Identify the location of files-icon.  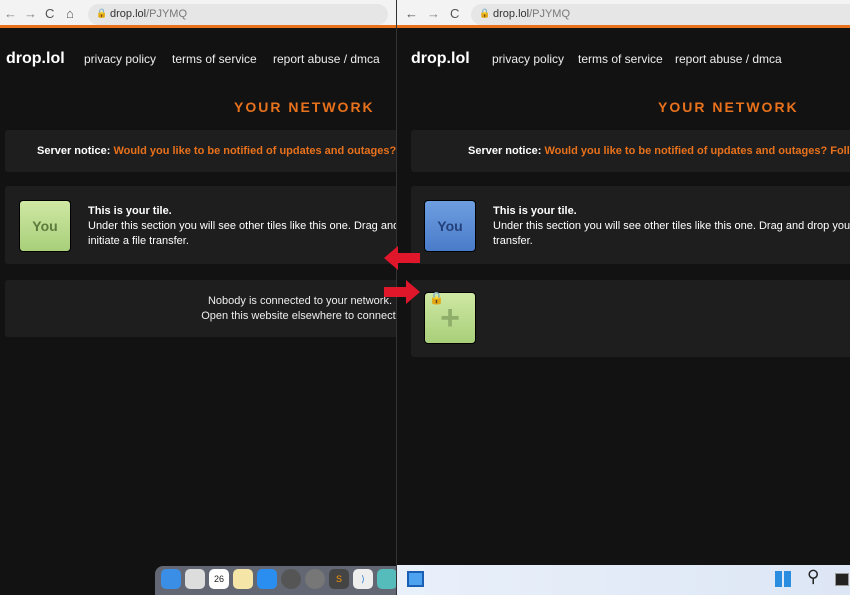
(386, 579).